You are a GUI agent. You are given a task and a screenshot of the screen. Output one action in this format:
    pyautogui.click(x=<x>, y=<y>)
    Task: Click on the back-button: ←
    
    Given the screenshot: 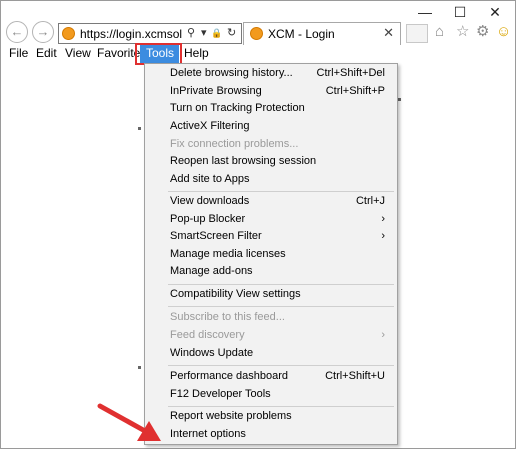 What is the action you would take?
    pyautogui.click(x=17, y=32)
    